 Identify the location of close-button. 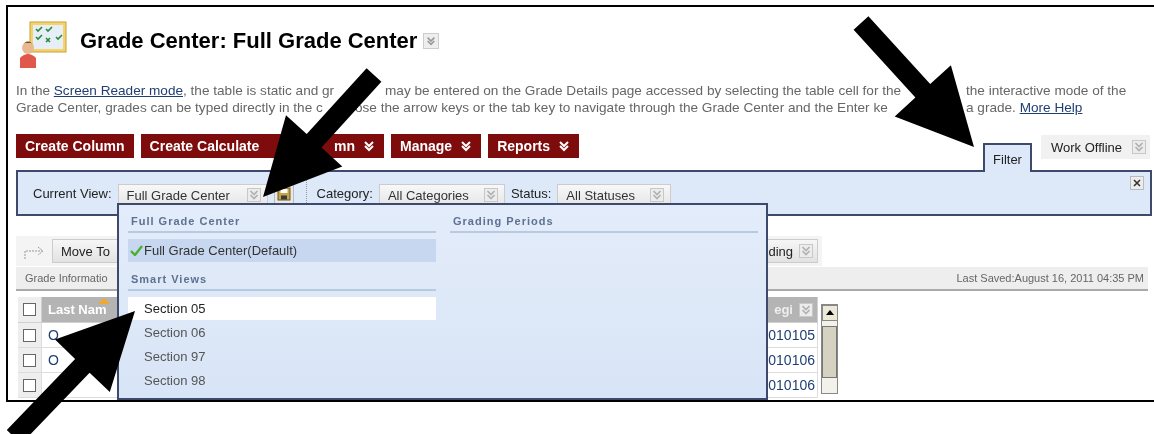
(1137, 183).